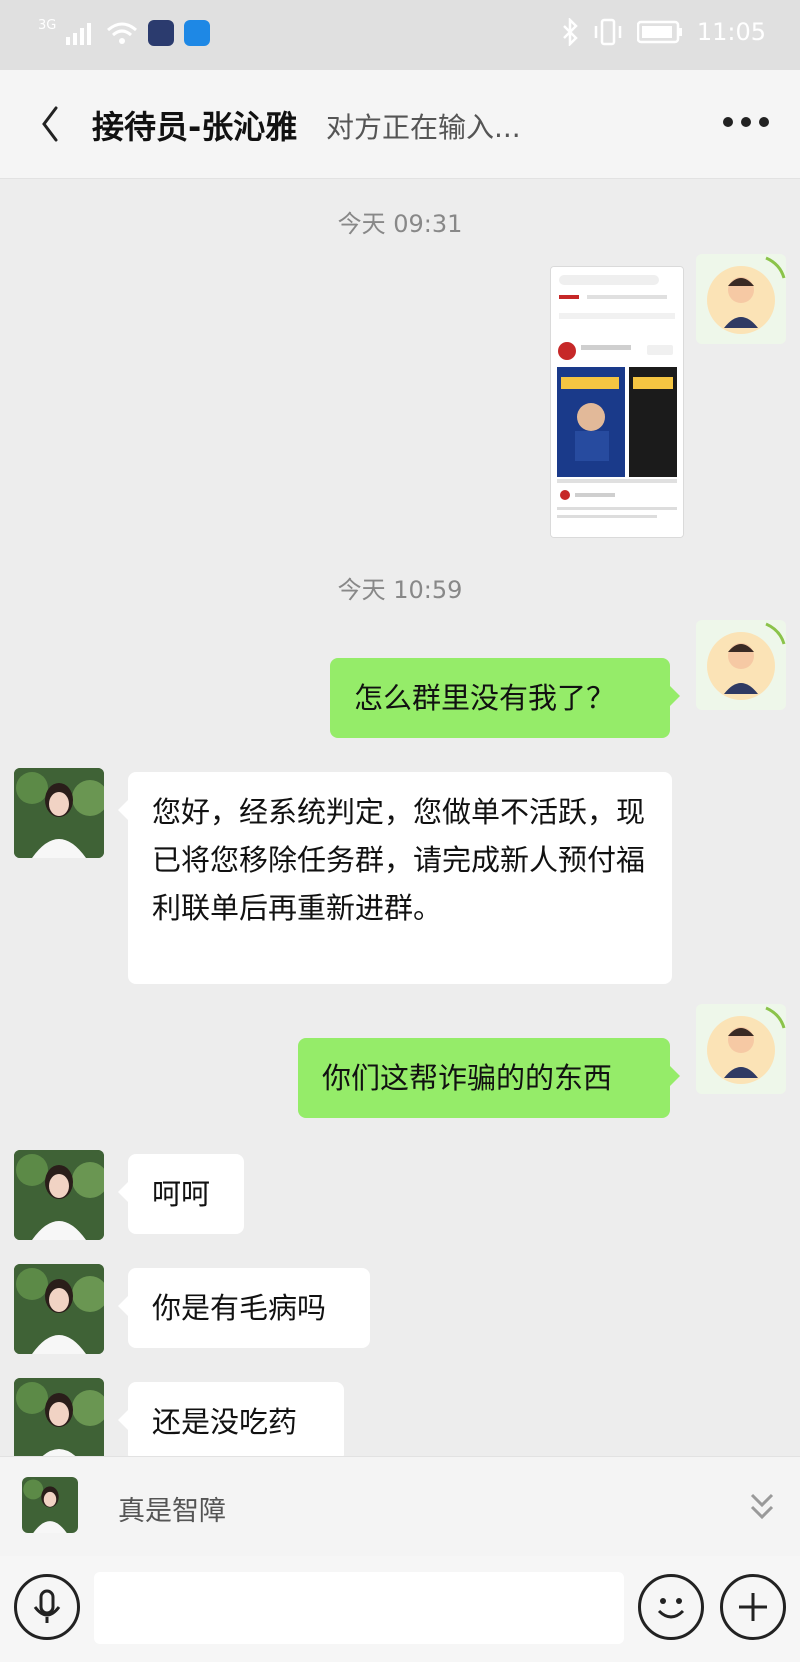 This screenshot has width=800, height=1662. What do you see at coordinates (231, 1419) in the screenshot?
I see `message-bubble-incoming: 还是没吃药` at bounding box center [231, 1419].